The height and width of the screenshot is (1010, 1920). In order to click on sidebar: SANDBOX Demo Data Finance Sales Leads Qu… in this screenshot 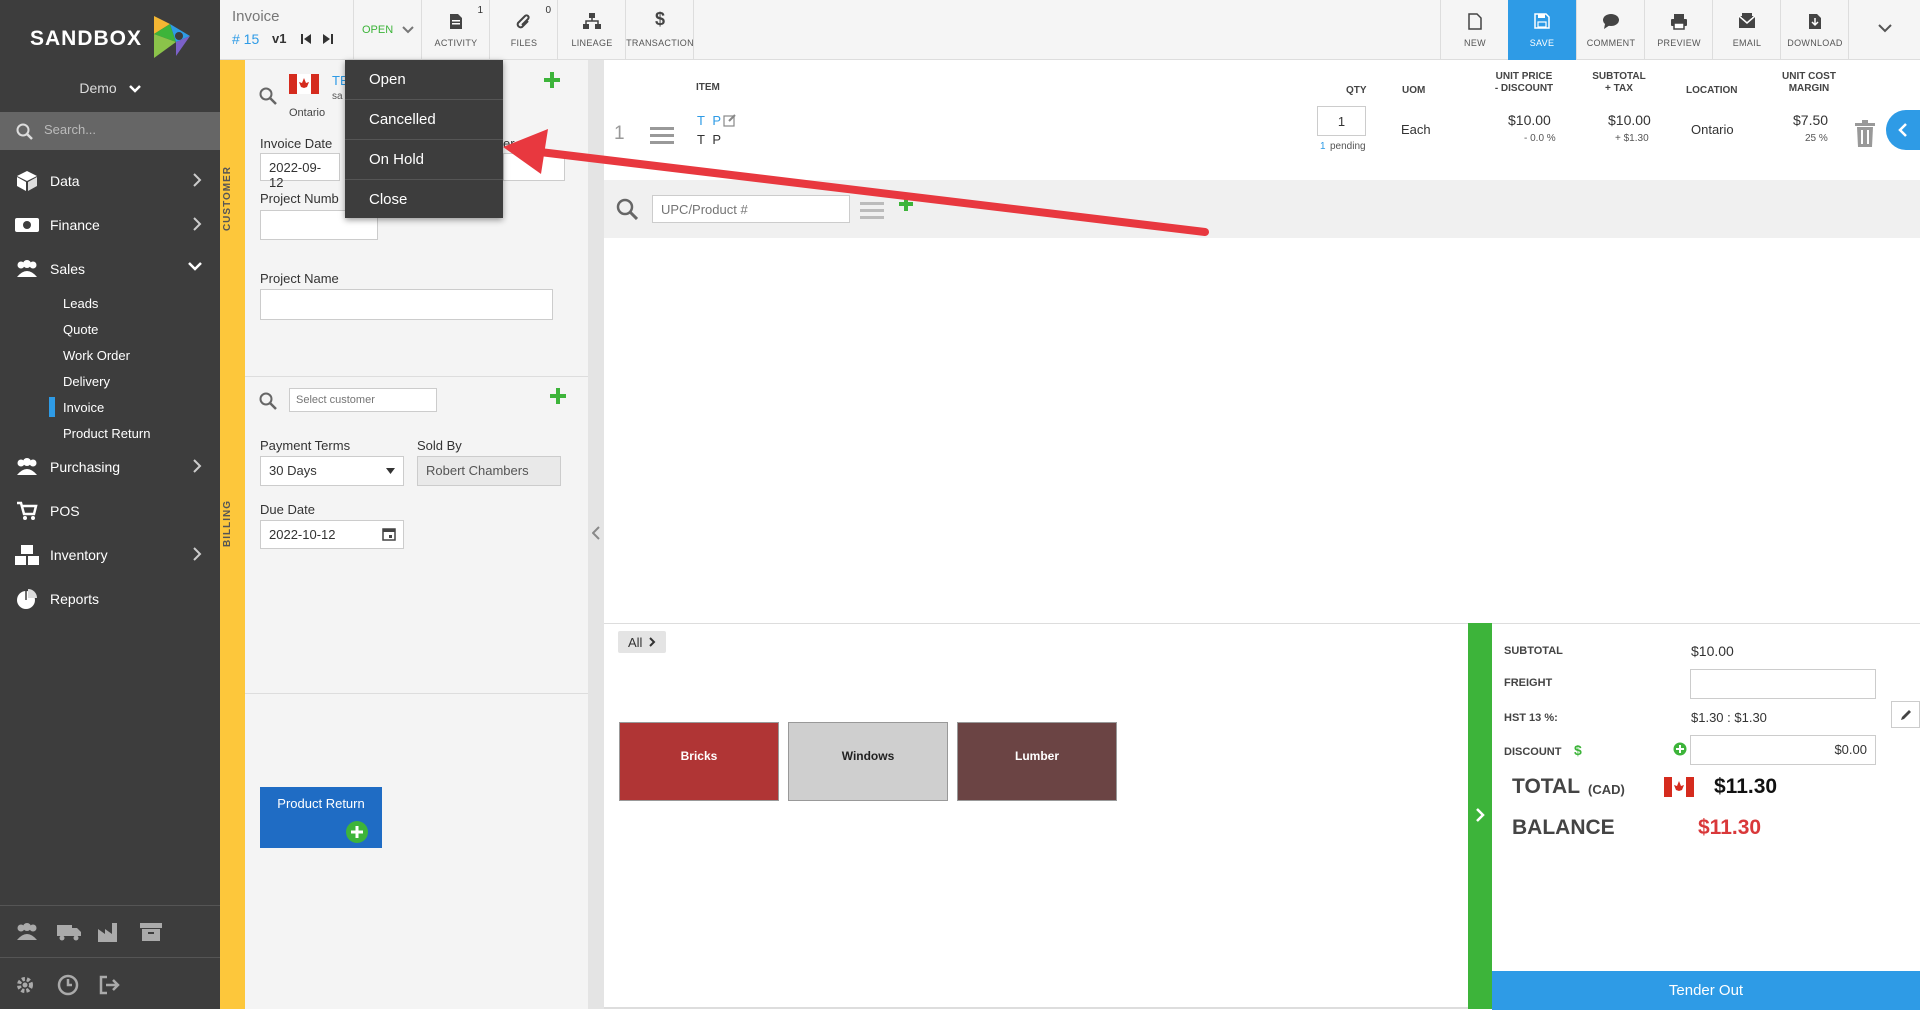, I will do `click(110, 504)`.